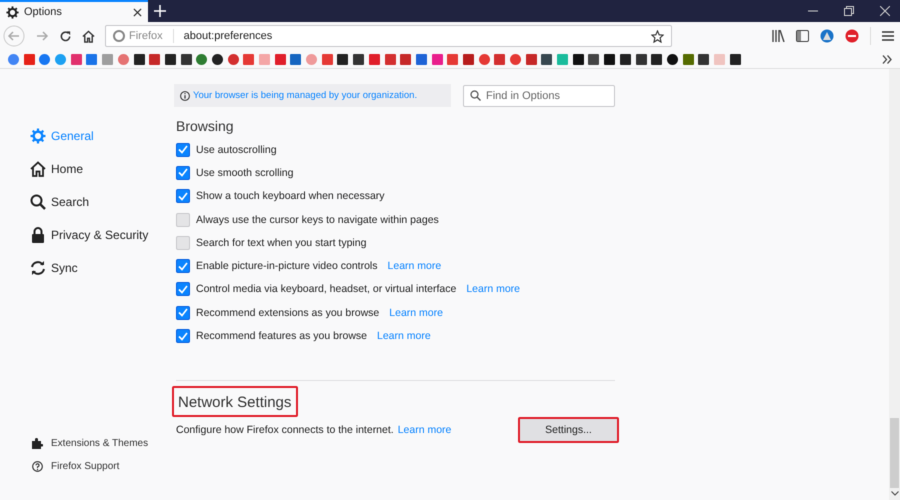  I want to click on search-field: Find in Options, so click(539, 95).